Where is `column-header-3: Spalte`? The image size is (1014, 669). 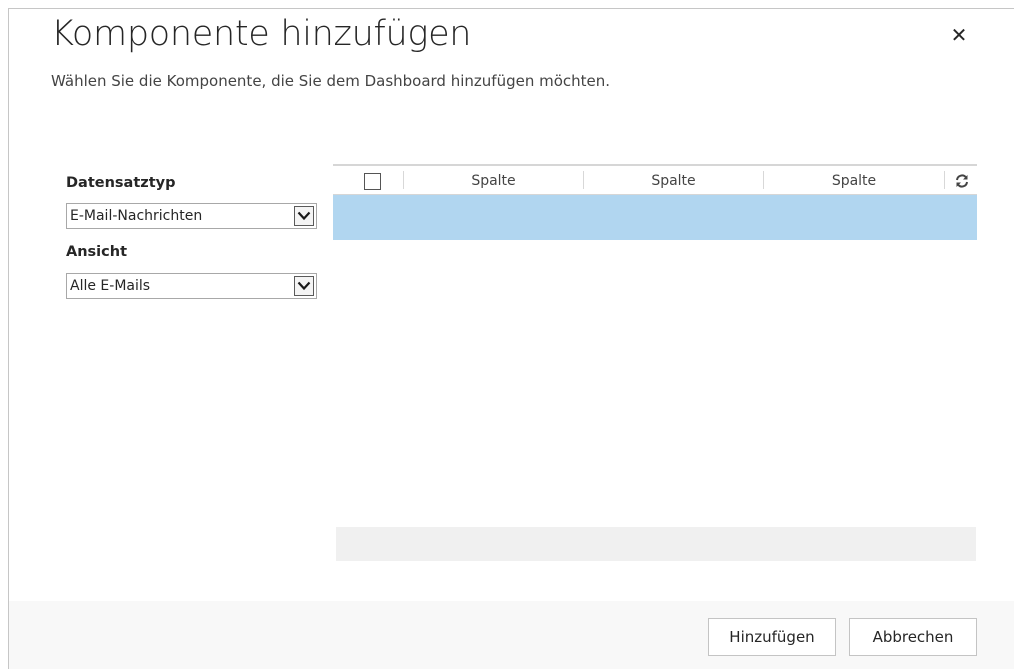
column-header-3: Spalte is located at coordinates (854, 180).